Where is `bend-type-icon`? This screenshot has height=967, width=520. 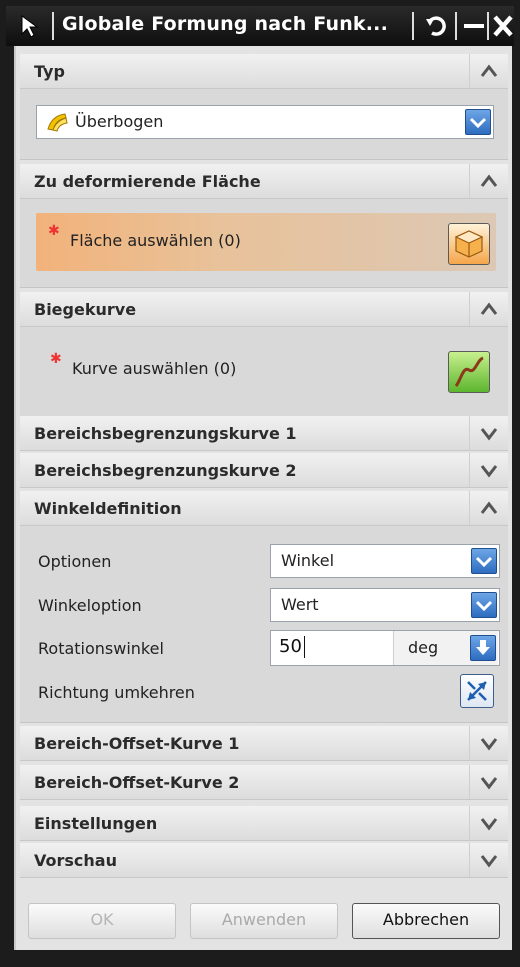 bend-type-icon is located at coordinates (57, 122).